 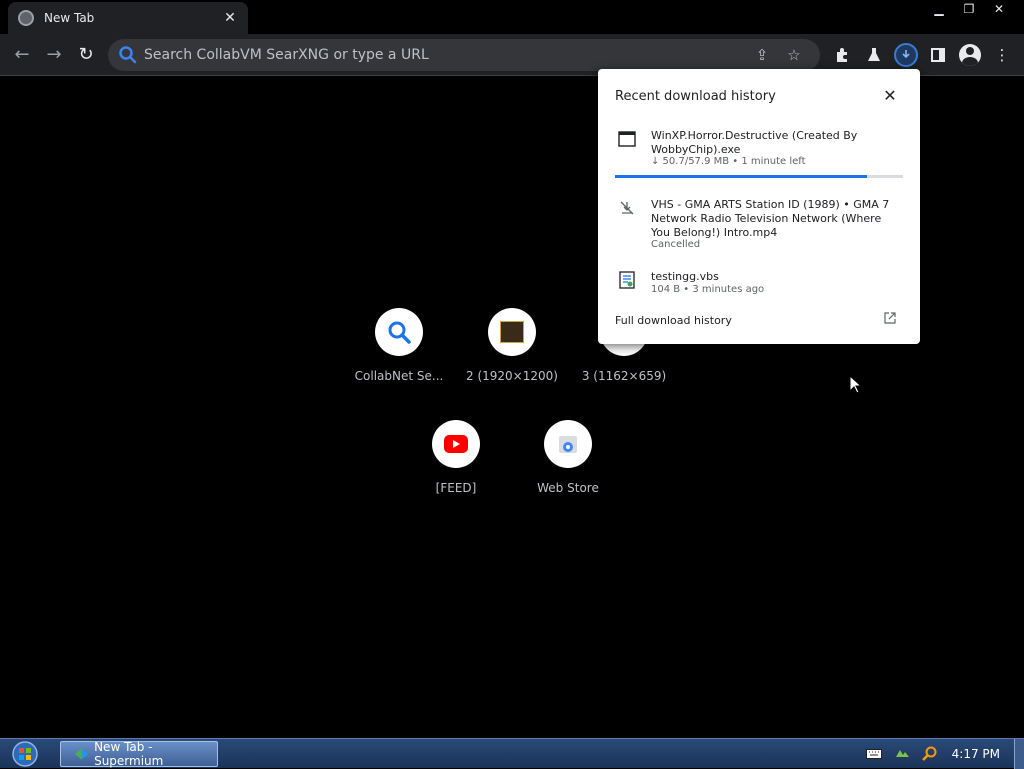 What do you see at coordinates (512, 332) in the screenshot?
I see `thumbnail-icon` at bounding box center [512, 332].